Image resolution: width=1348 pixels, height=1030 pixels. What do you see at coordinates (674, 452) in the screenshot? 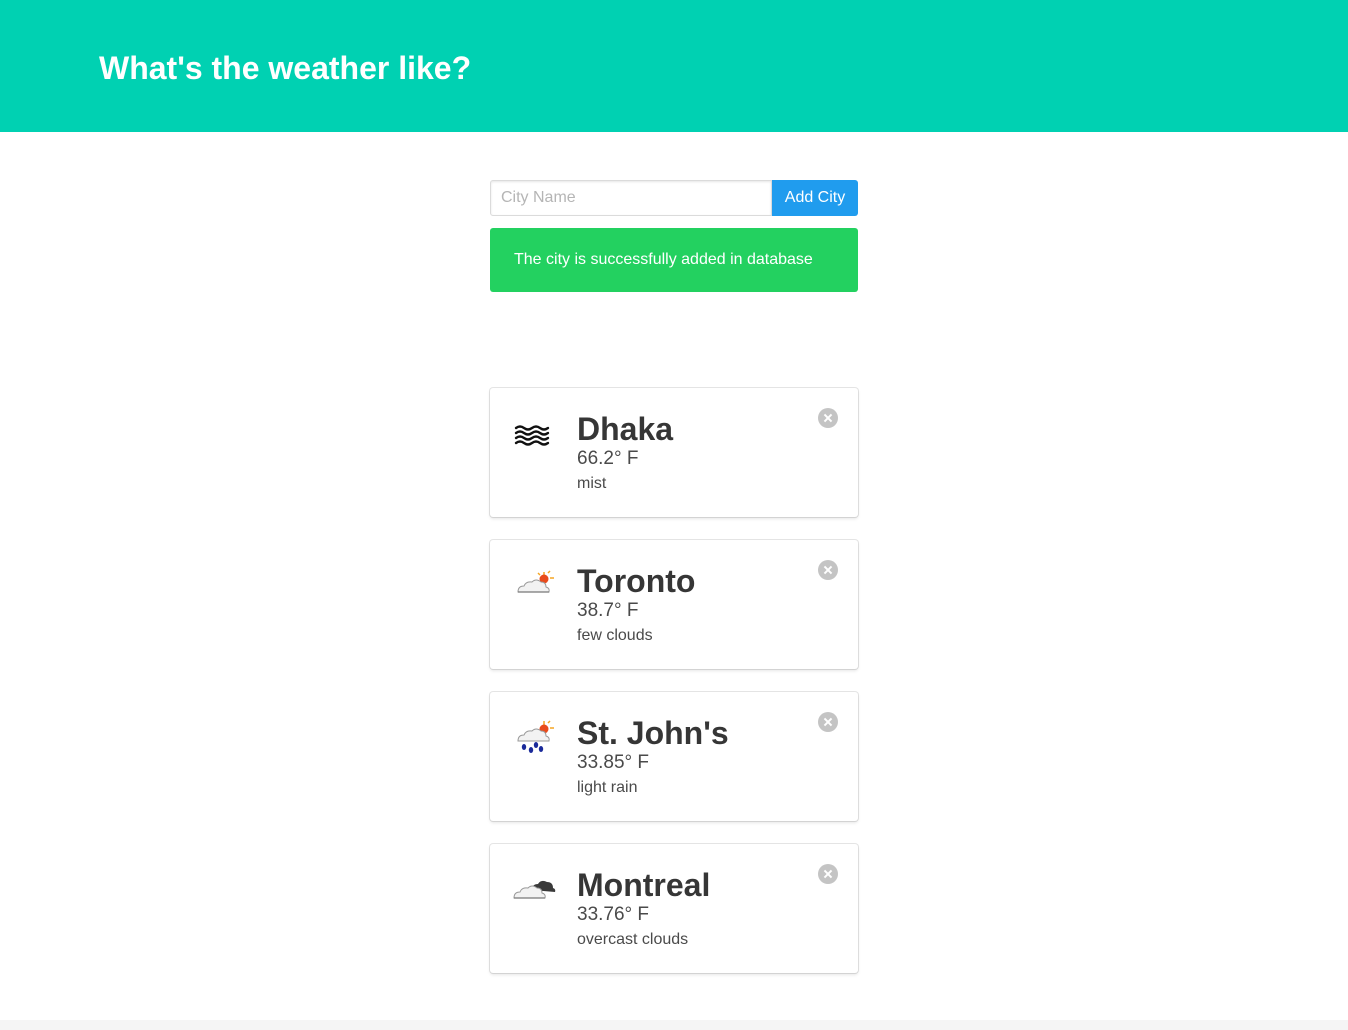
I see `weather-card: Dhaka 66.2° F mist` at bounding box center [674, 452].